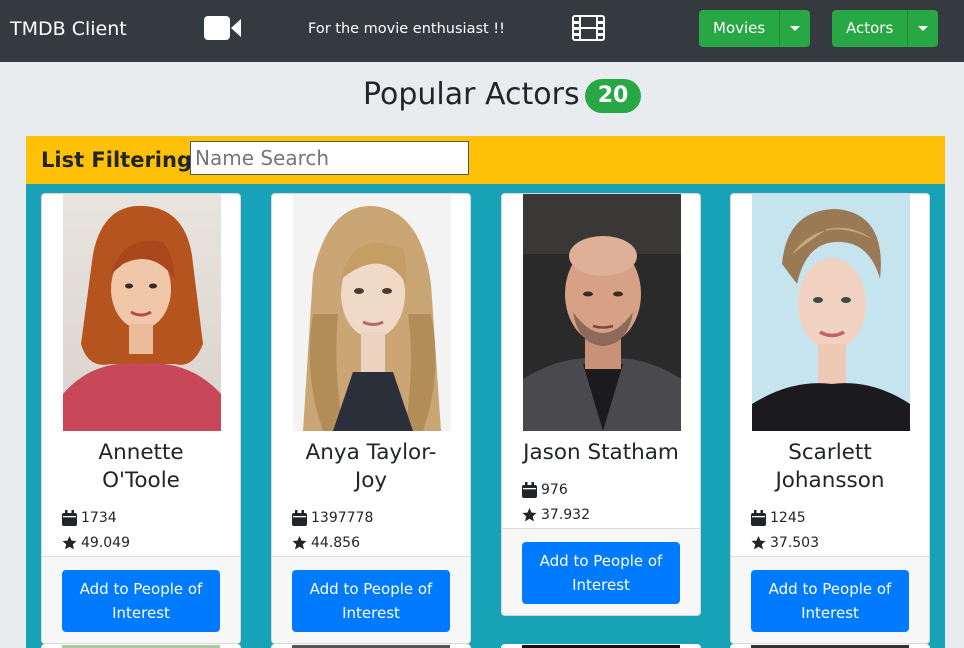 Image resolution: width=964 pixels, height=648 pixels. I want to click on popularity-value: 37.932, so click(565, 515).